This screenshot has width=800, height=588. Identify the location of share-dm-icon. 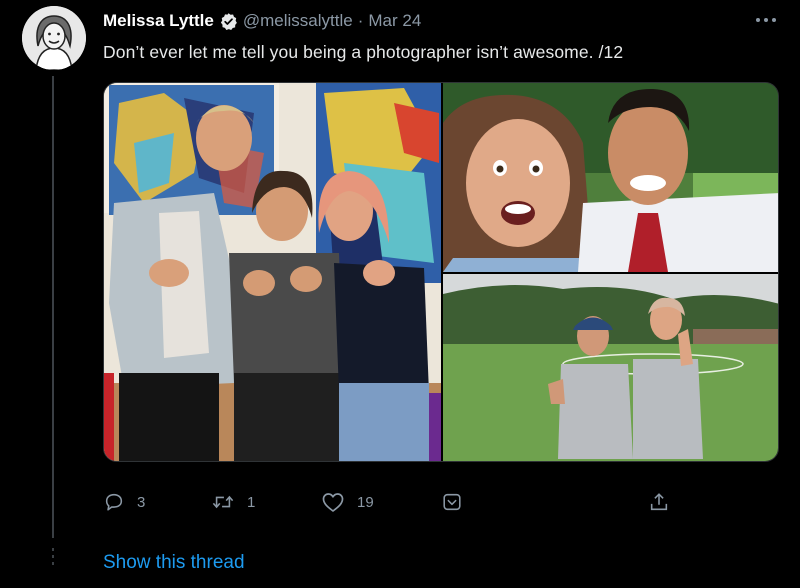
(452, 502).